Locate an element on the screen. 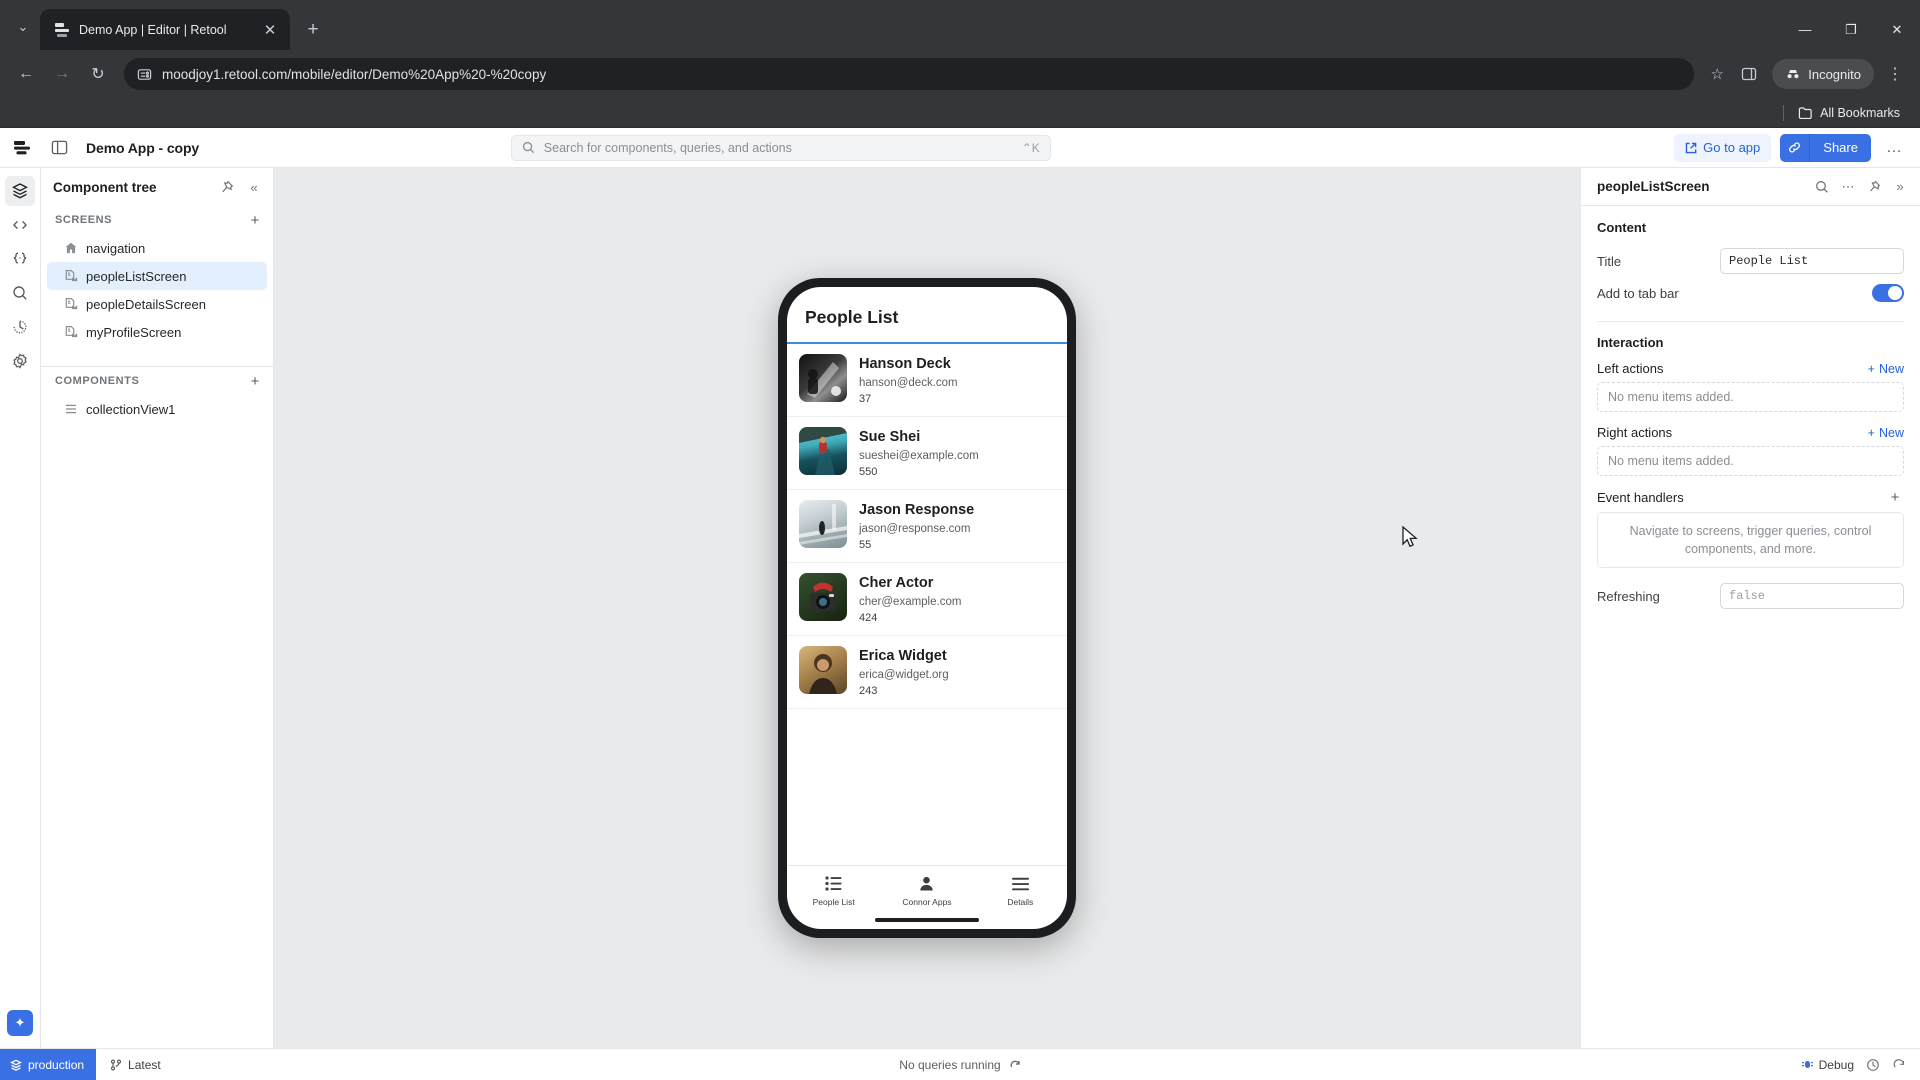  branch-selector: Latest is located at coordinates (135, 1065).